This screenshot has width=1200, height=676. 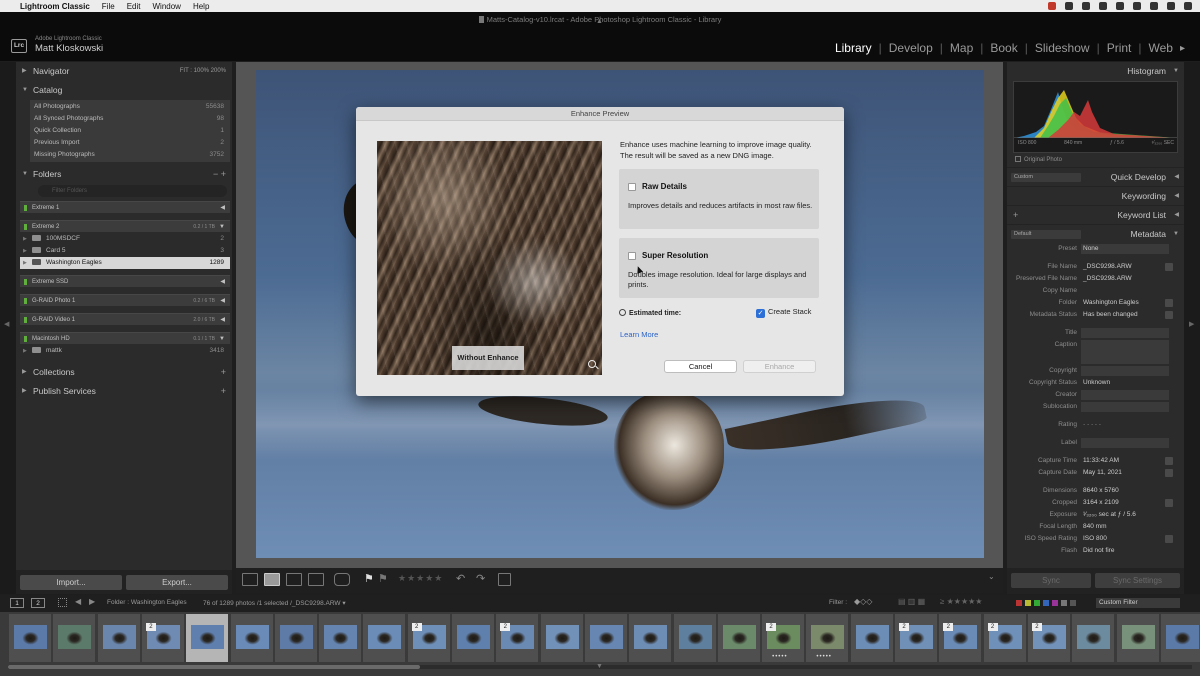 I want to click on raw-details-checkbox, so click(x=632, y=187).